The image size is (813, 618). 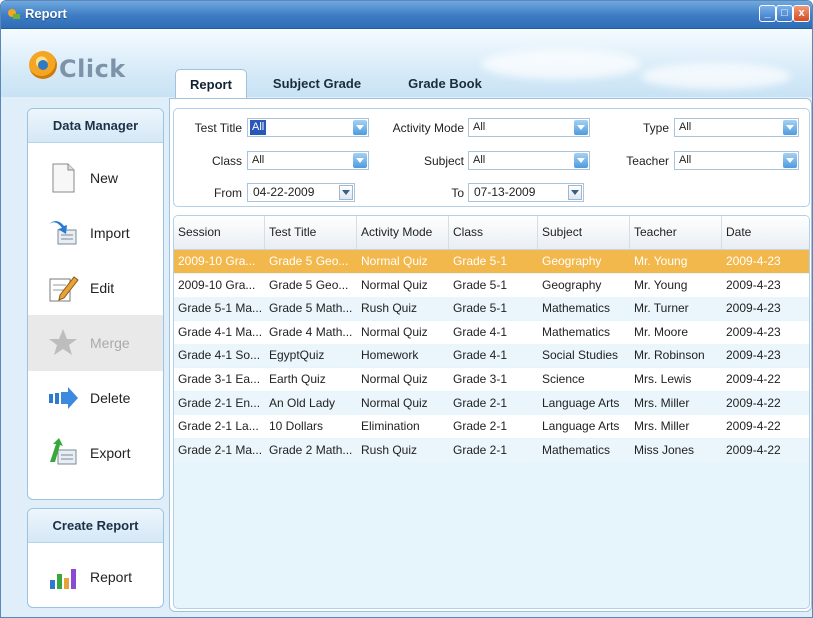 What do you see at coordinates (390, 355) in the screenshot?
I see `cell-activity-mode: Homework` at bounding box center [390, 355].